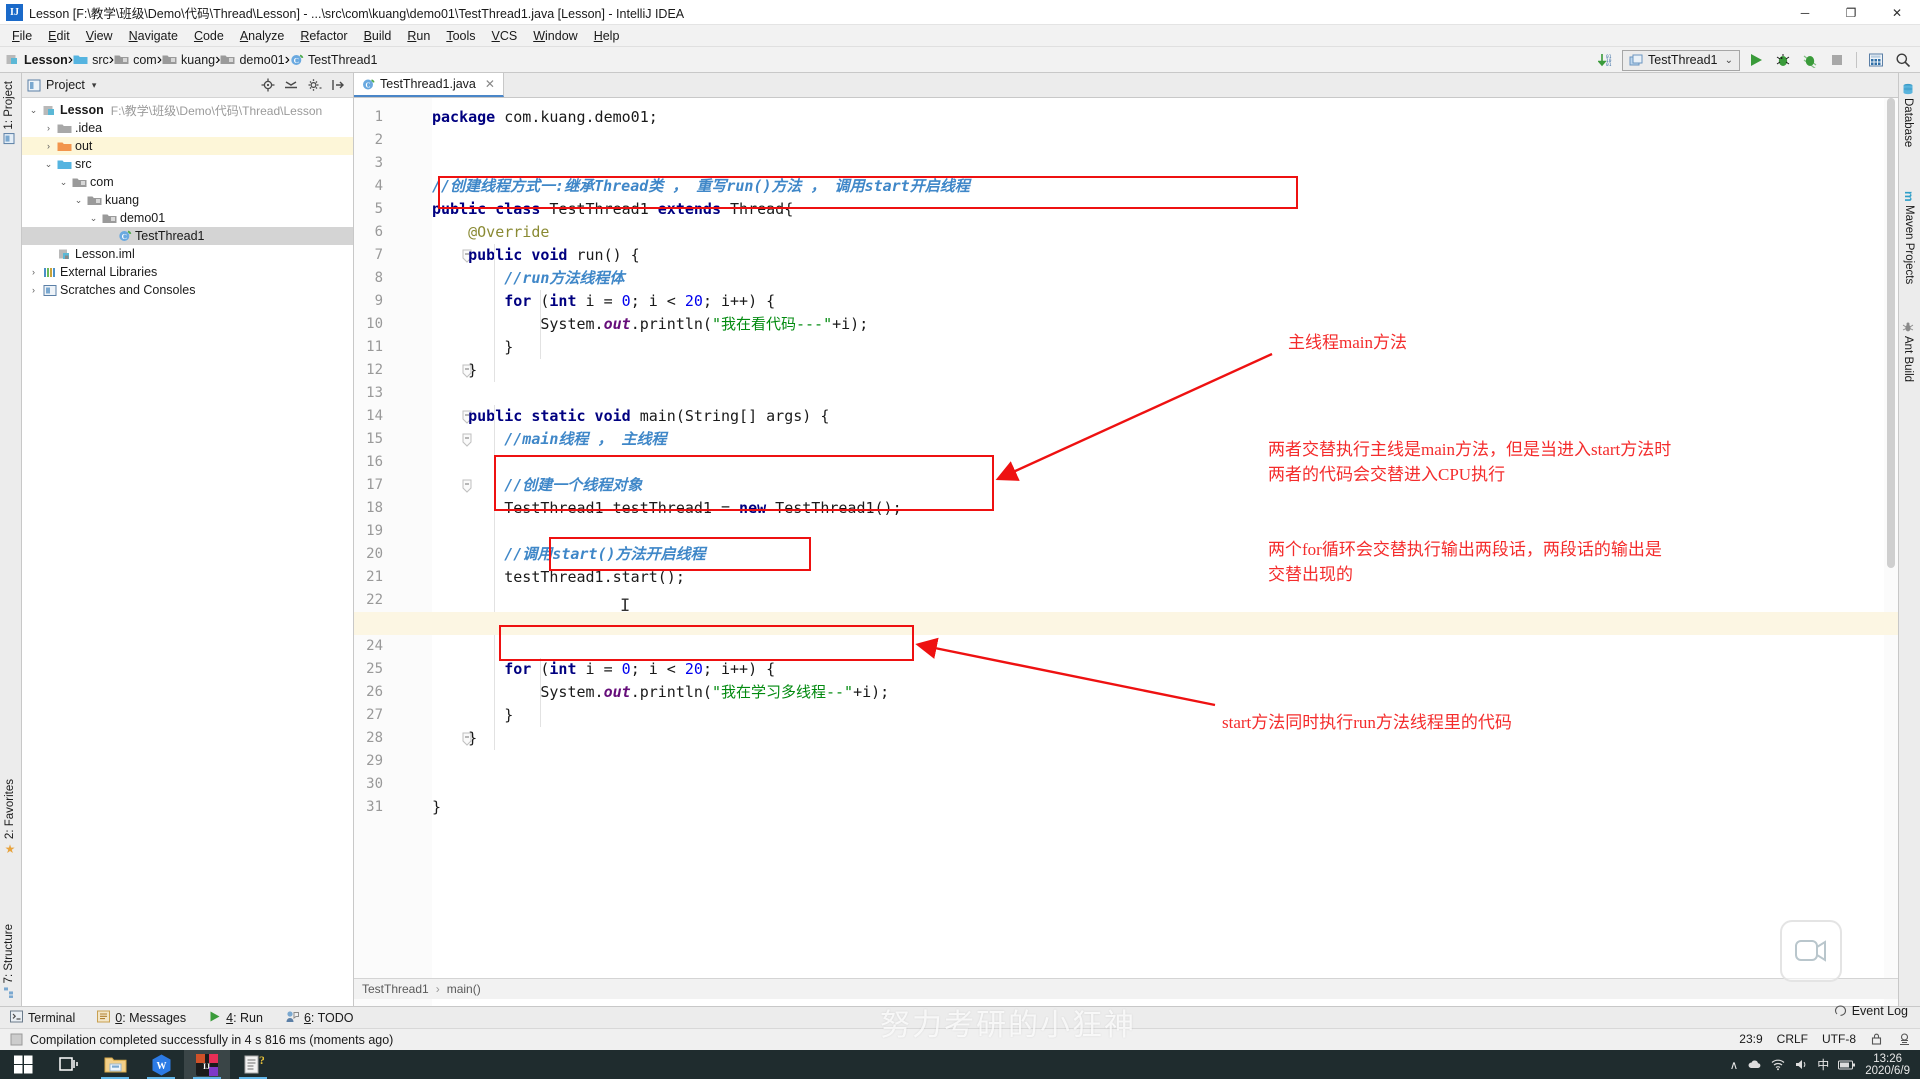 Image resolution: width=1920 pixels, height=1079 pixels. I want to click on editor-scrollbar: ✓, so click(1891, 552).